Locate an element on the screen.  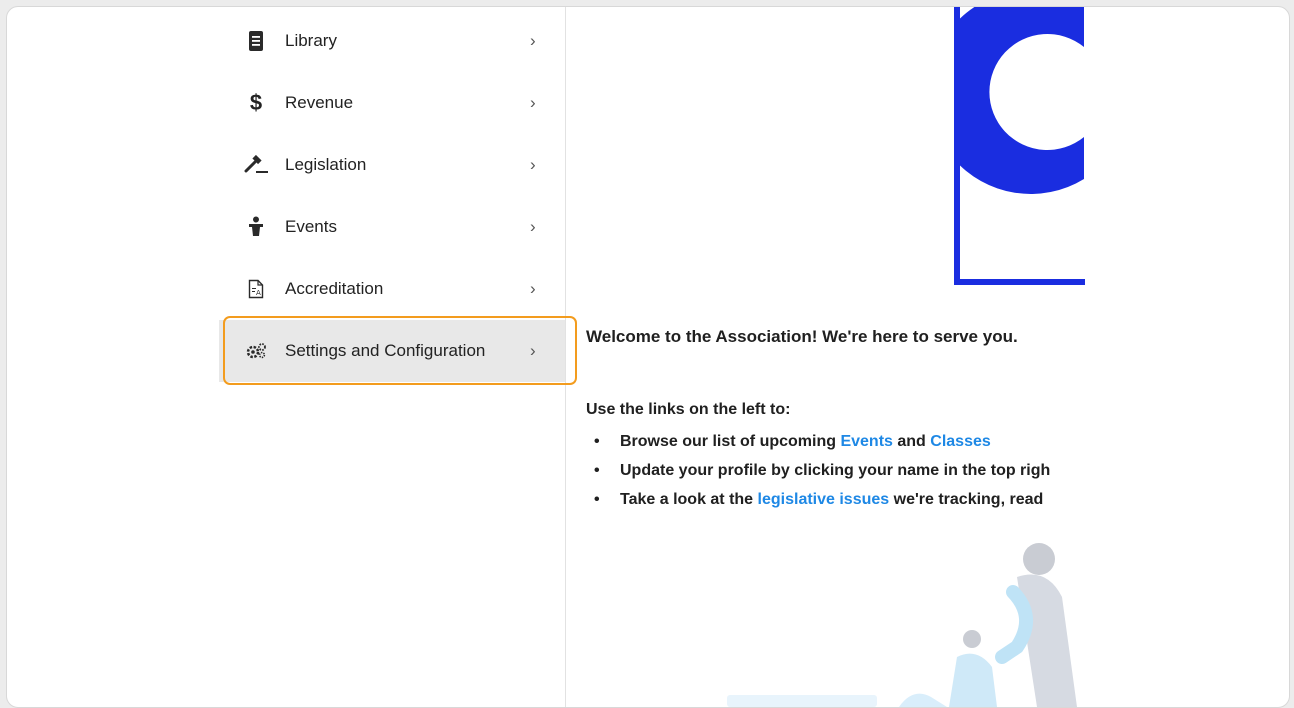
sidebar-item-events: Events › is located at coordinates (392, 227).